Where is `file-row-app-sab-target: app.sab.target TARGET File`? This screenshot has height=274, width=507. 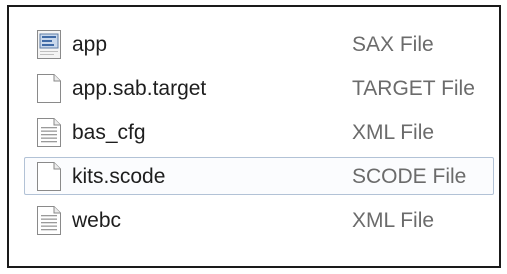
file-row-app-sab-target: app.sab.target TARGET File is located at coordinates (259, 88).